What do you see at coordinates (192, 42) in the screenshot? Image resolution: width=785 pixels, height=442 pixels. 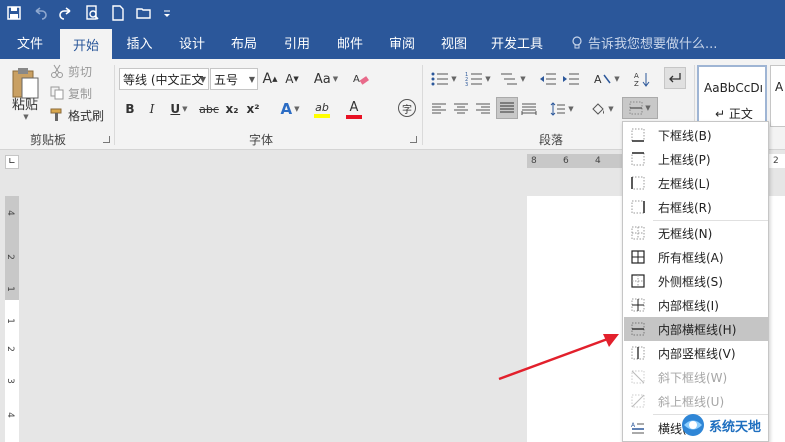 I see `tab-design: 设计` at bounding box center [192, 42].